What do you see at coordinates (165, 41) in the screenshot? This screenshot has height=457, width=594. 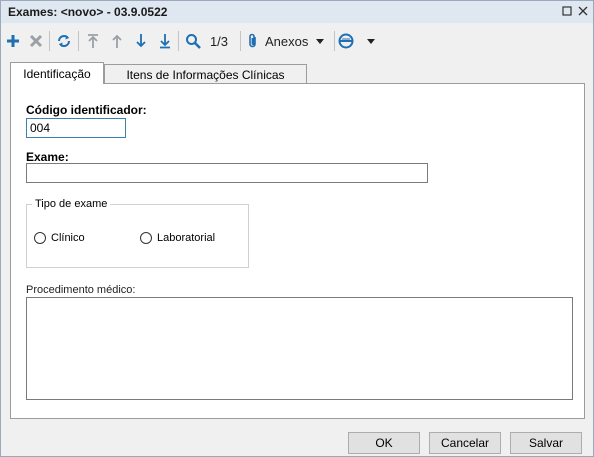 I see `last-record-icon` at bounding box center [165, 41].